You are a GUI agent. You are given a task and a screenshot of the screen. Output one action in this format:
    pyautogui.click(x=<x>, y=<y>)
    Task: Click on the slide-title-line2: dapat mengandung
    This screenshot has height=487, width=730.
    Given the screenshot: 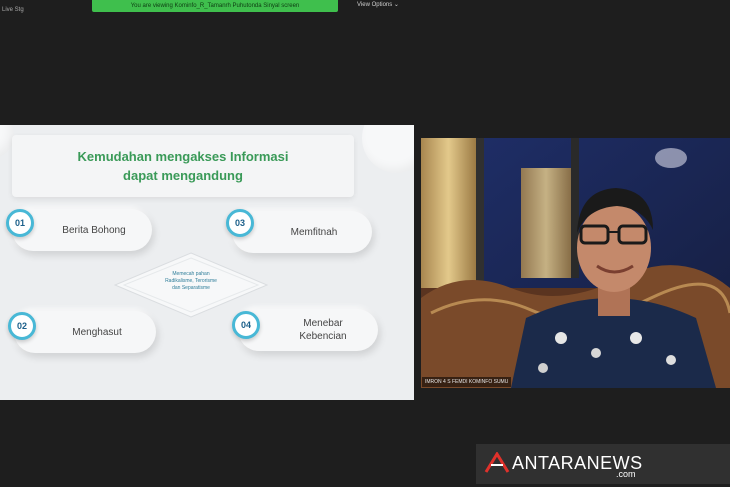 What is the action you would take?
    pyautogui.click(x=183, y=175)
    